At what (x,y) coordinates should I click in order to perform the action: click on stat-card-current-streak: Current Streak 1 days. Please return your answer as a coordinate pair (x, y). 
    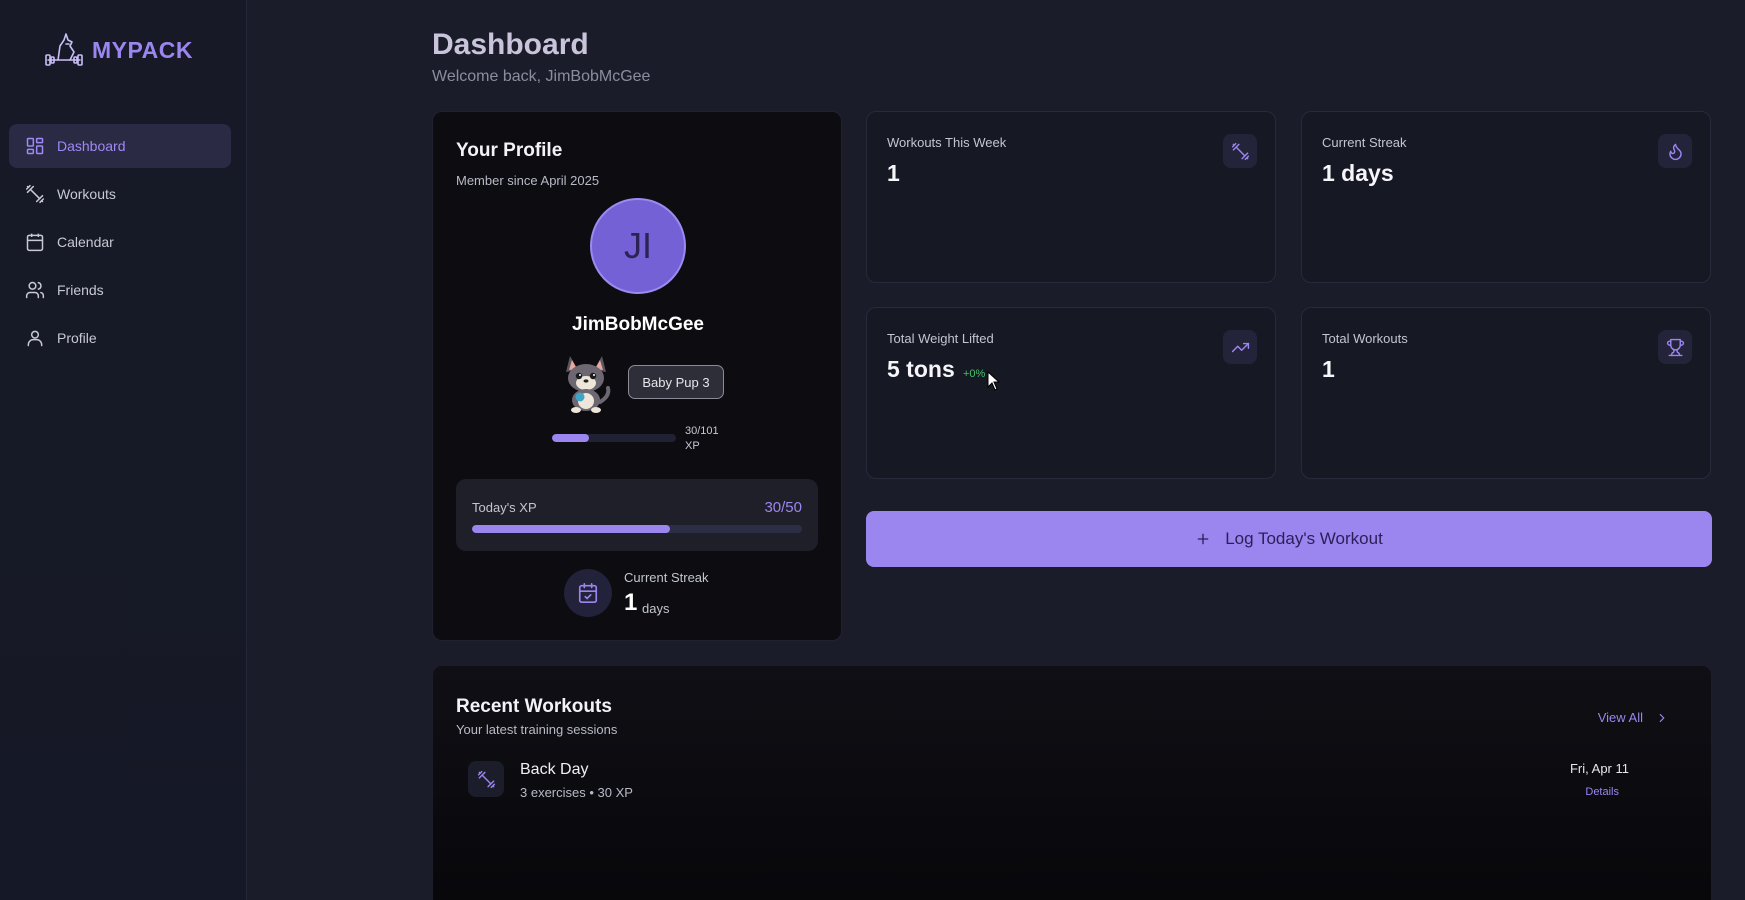
    Looking at the image, I should click on (1506, 197).